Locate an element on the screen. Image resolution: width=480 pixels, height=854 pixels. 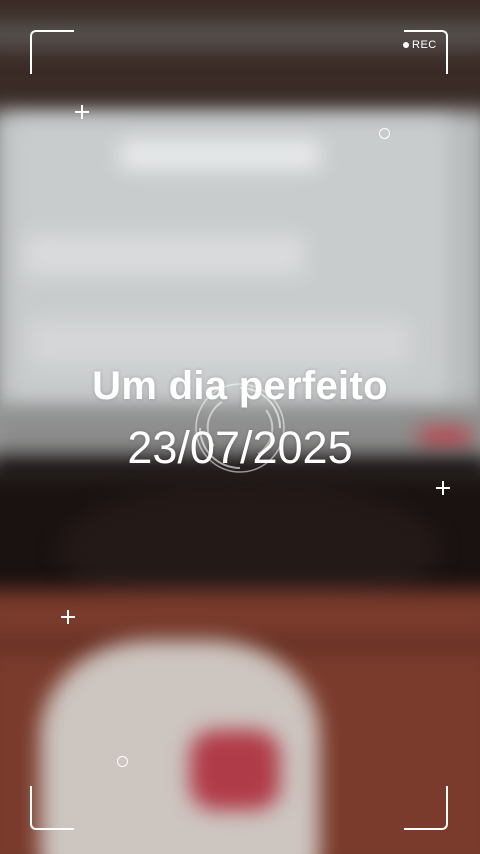
rec-indicator: REC is located at coordinates (420, 45).